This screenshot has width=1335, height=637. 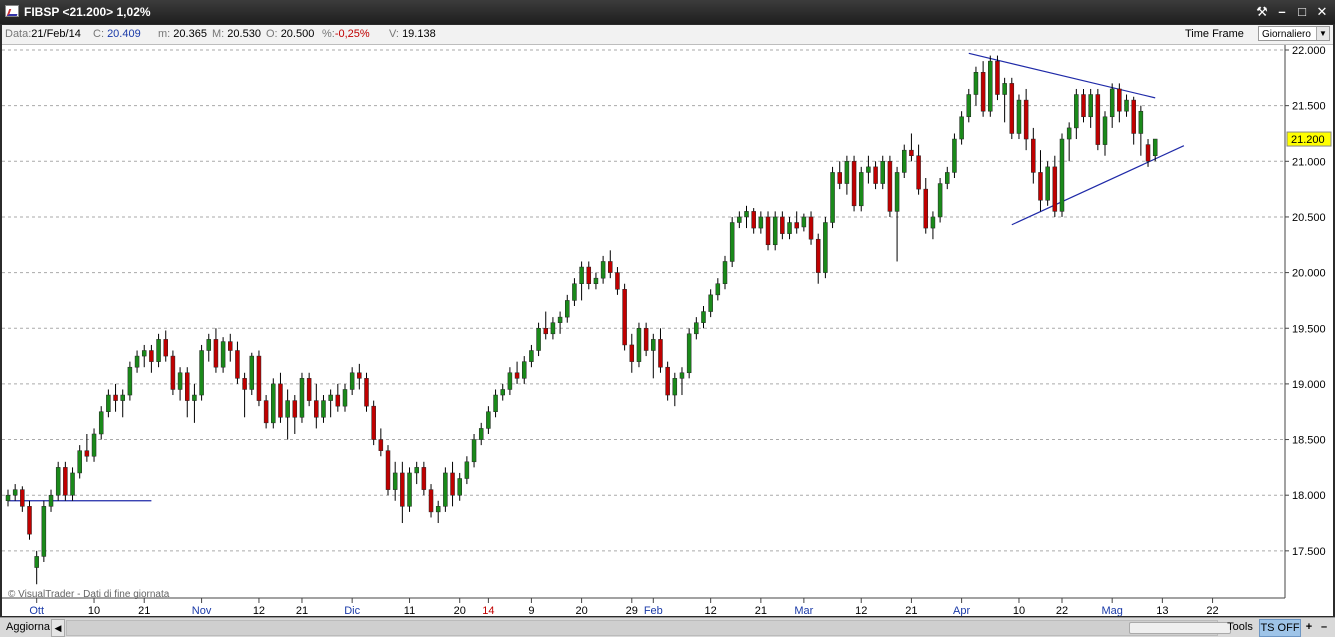 I want to click on watermark: © VisualTrader - Dati di fine giornata, so click(x=89, y=594).